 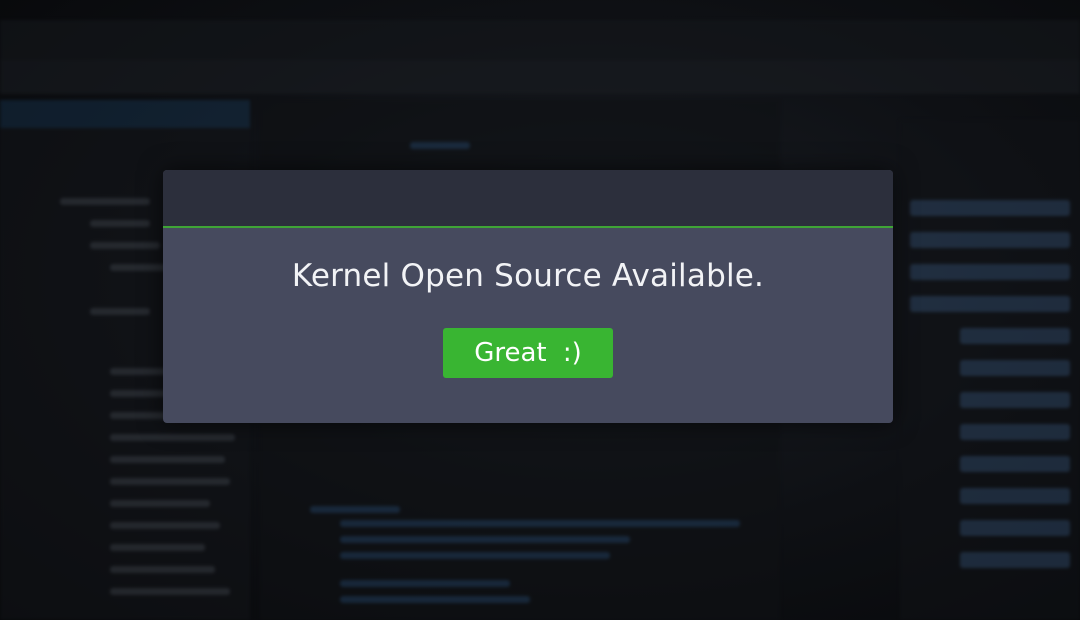 I want to click on ide-explorer-title, so click(x=125, y=114).